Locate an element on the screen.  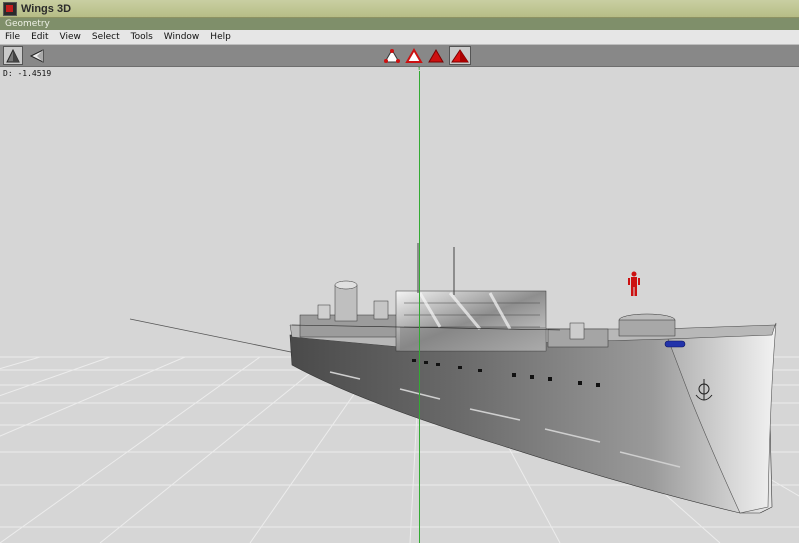
edge-mode-icon is located at coordinates (414, 55).